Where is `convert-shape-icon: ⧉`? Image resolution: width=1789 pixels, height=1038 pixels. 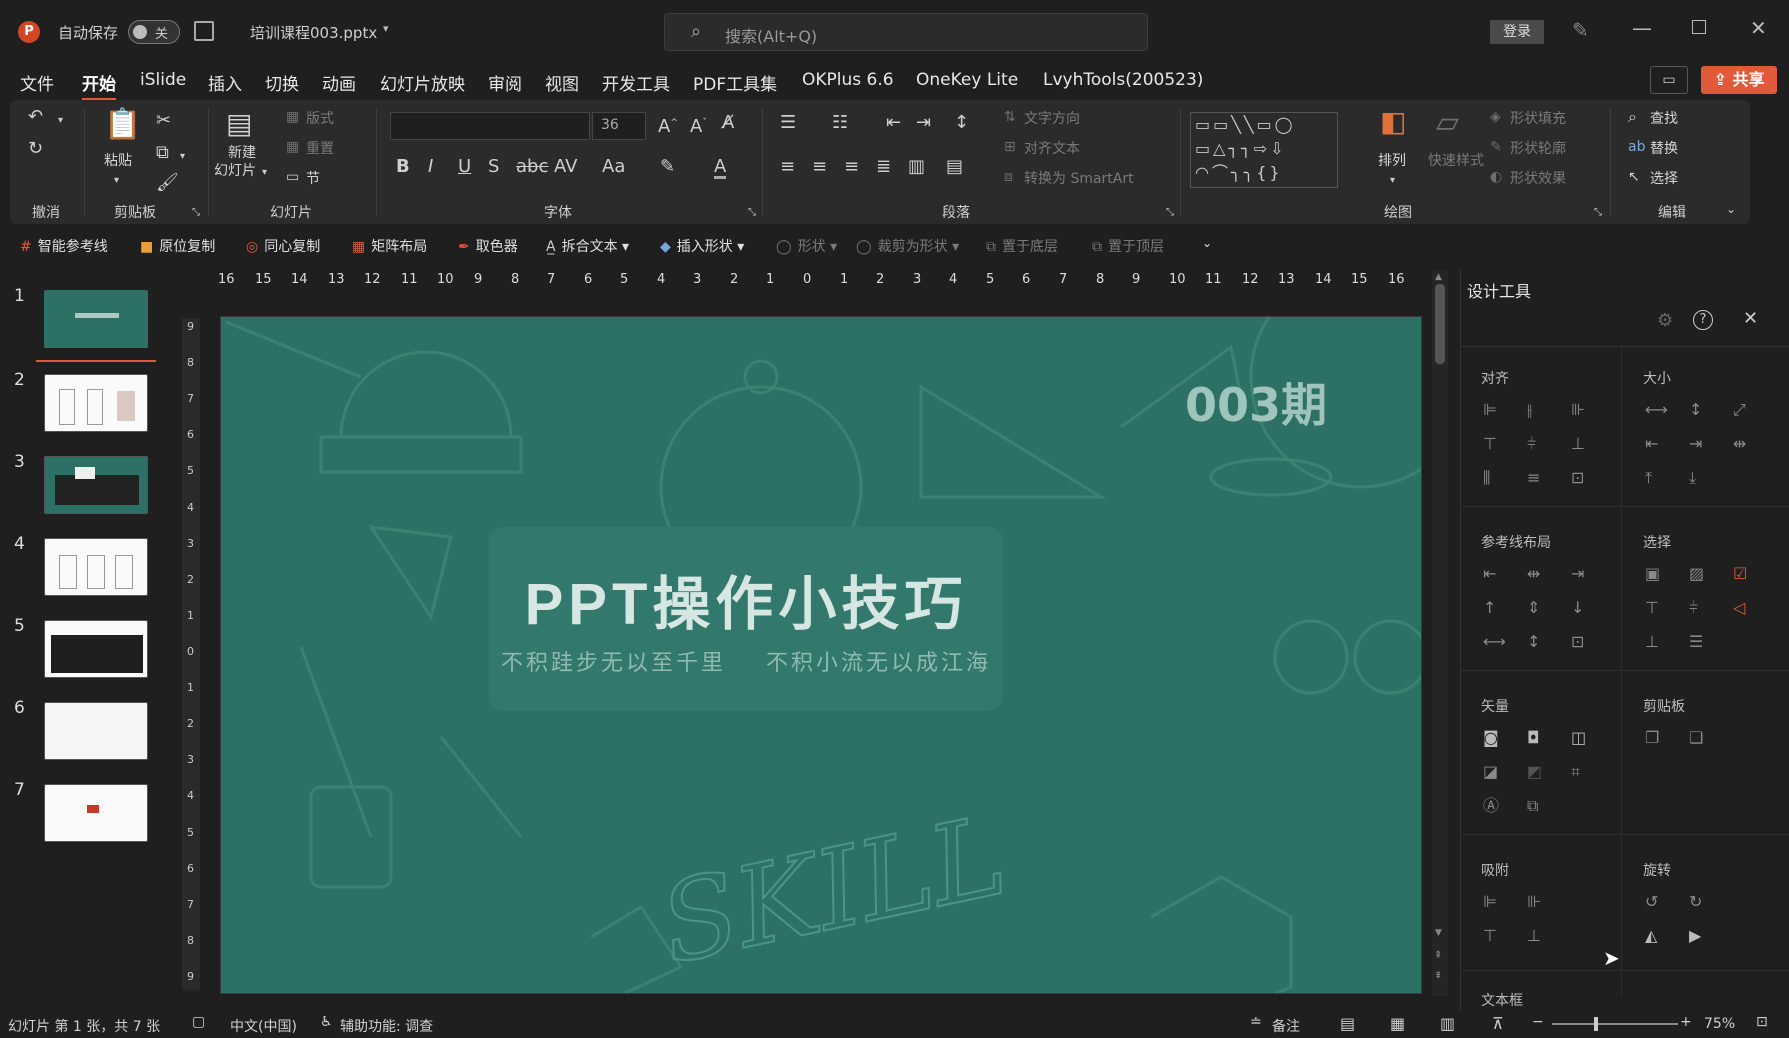 convert-shape-icon: ⧉ is located at coordinates (1532, 806).